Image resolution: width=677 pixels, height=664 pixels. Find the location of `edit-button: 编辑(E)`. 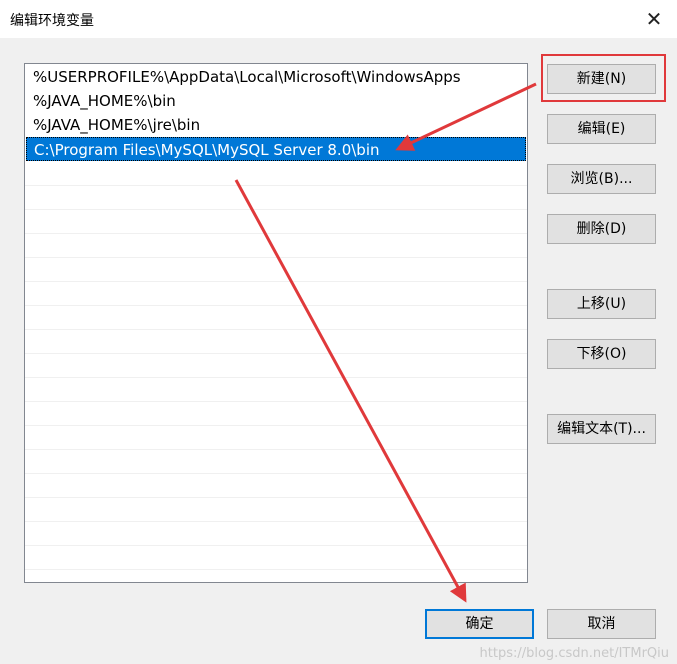

edit-button: 编辑(E) is located at coordinates (601, 129).